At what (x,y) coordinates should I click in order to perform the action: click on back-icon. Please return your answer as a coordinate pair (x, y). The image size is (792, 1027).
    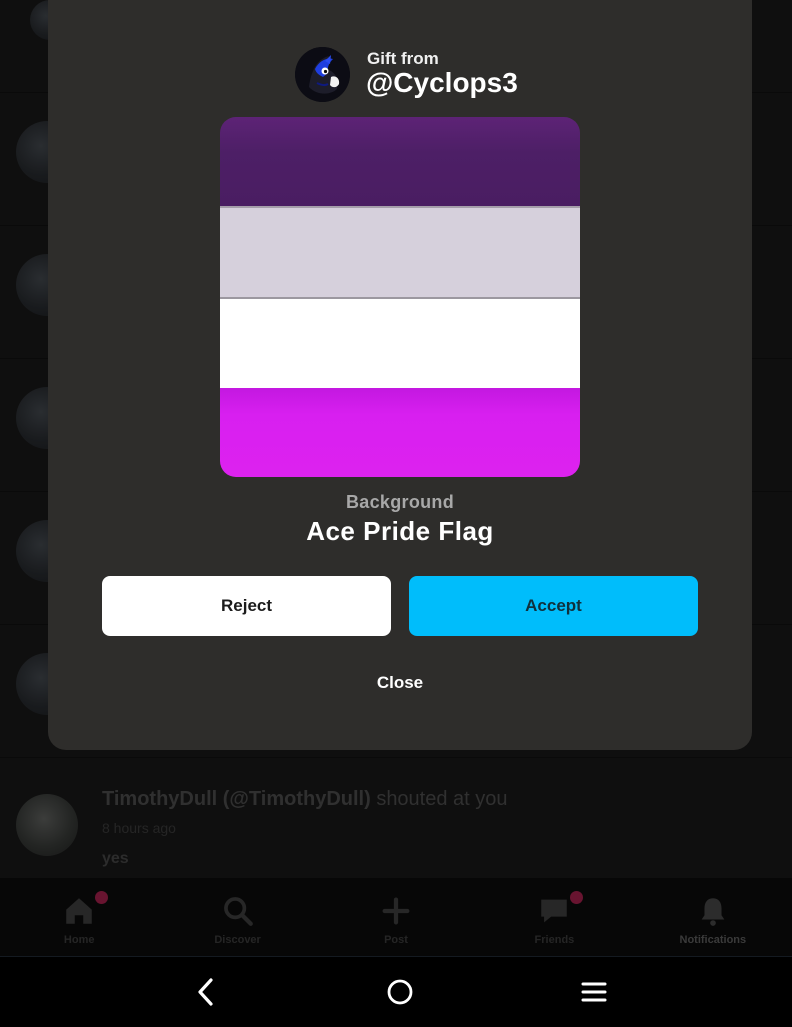
    Looking at the image, I should click on (205, 992).